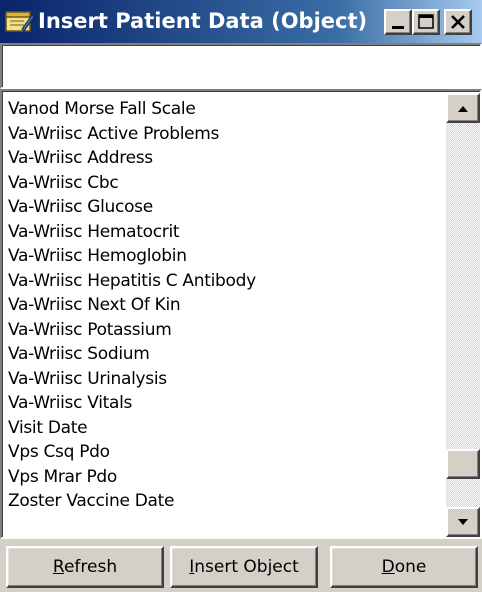 The image size is (482, 592). I want to click on list-item: Vanod Morse Fall Scale, so click(226, 109).